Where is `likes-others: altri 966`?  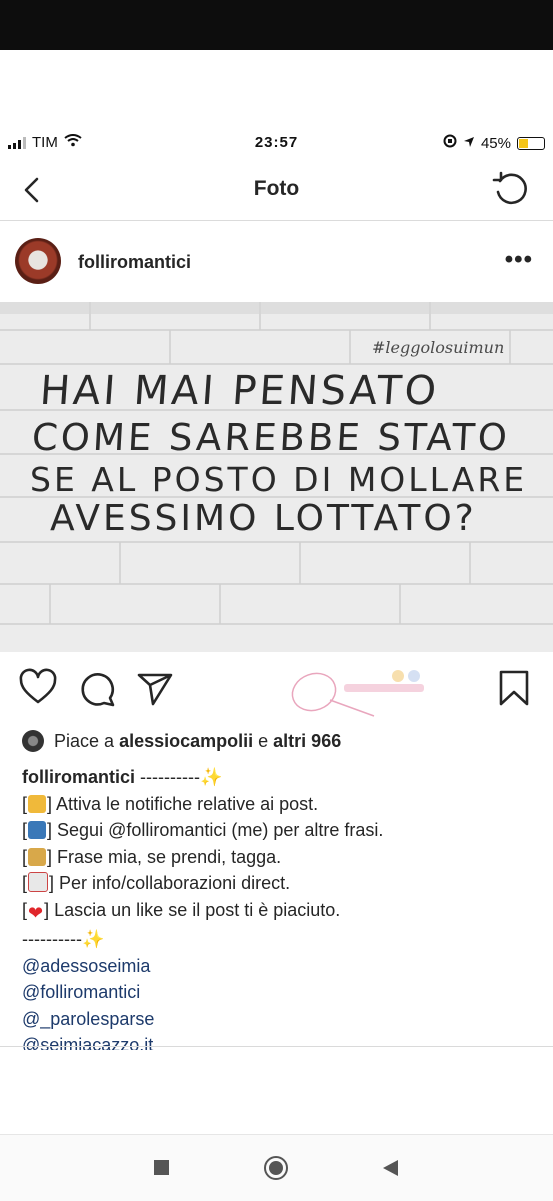 likes-others: altri 966 is located at coordinates (307, 741).